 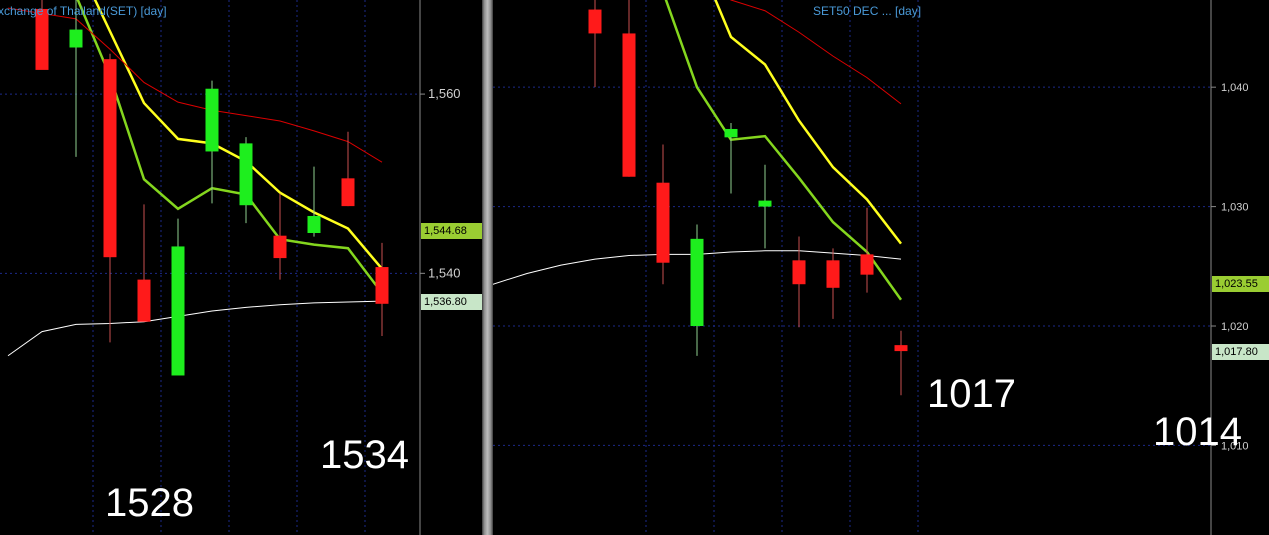 I want to click on last-price-tag: 1,023.55, so click(x=1240, y=283).